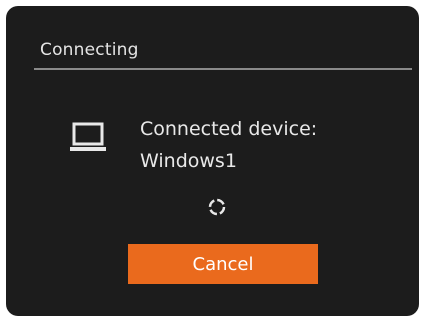 The height and width of the screenshot is (322, 425). I want to click on connected-device-name: Windows1, so click(188, 161).